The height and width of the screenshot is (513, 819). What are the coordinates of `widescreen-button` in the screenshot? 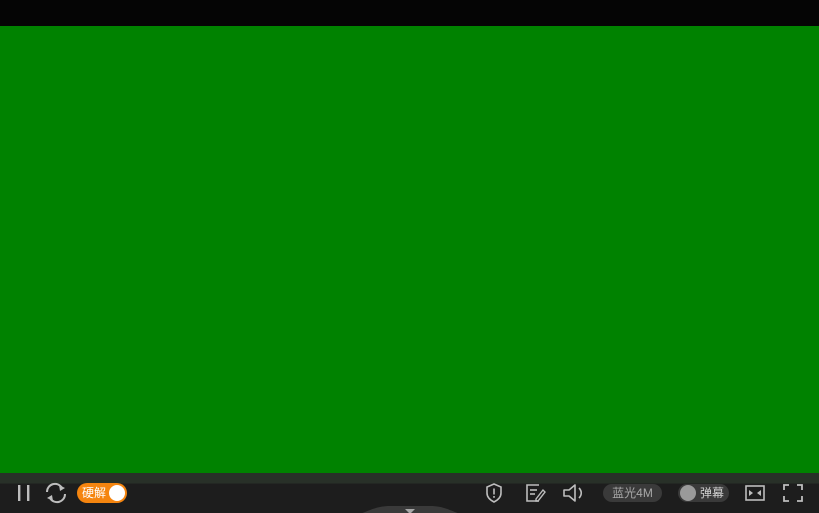 It's located at (755, 493).